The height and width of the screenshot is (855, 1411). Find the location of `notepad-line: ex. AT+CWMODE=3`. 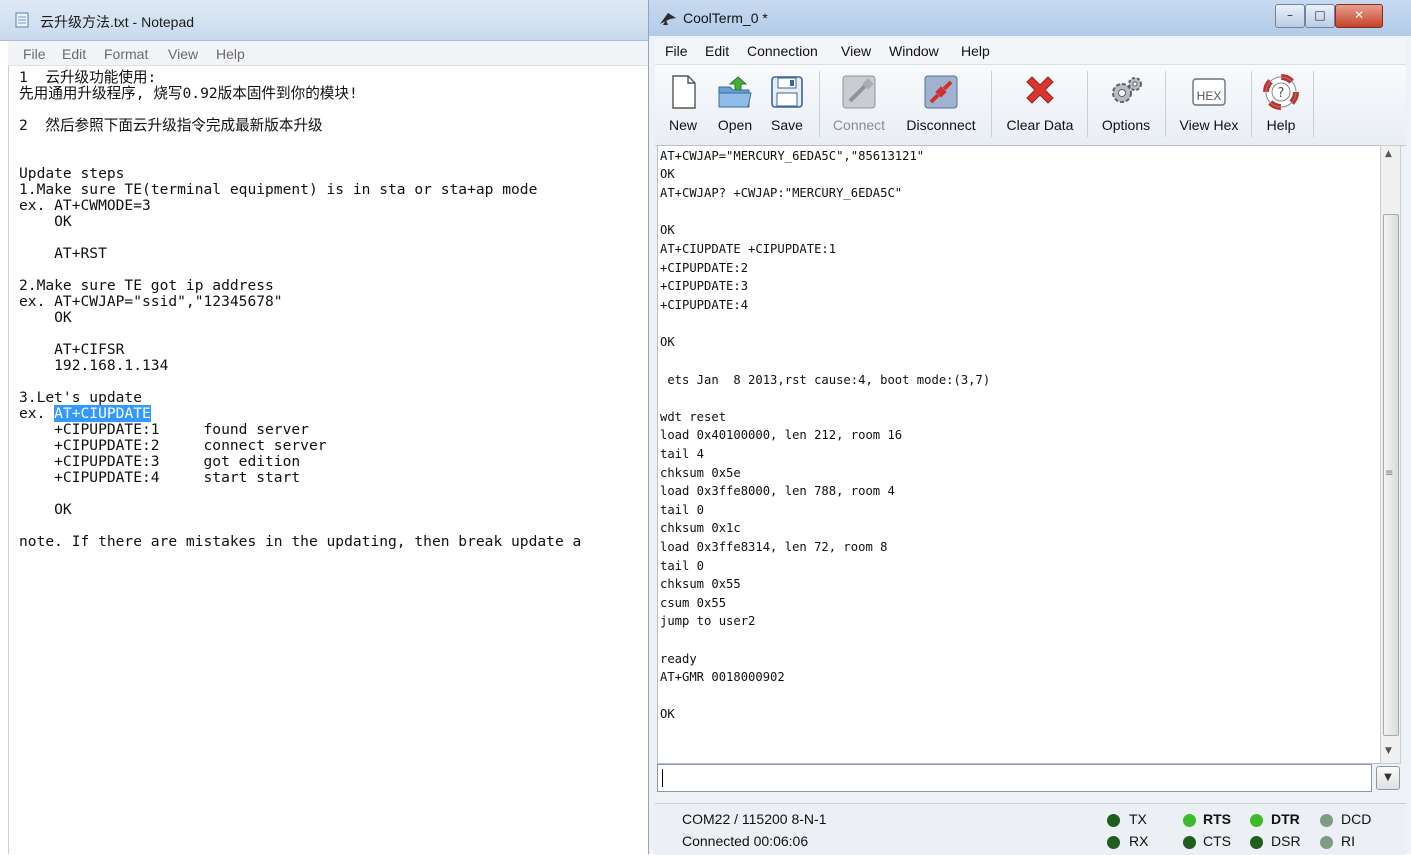

notepad-line: ex. AT+CWMODE=3 is located at coordinates (85, 205).